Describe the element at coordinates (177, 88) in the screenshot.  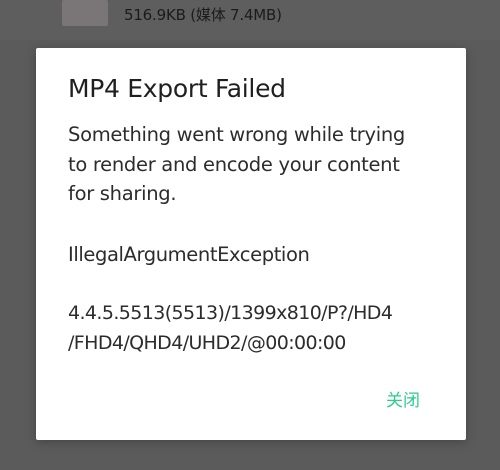
I see `dialog-title: MP4 Export Failed` at that location.